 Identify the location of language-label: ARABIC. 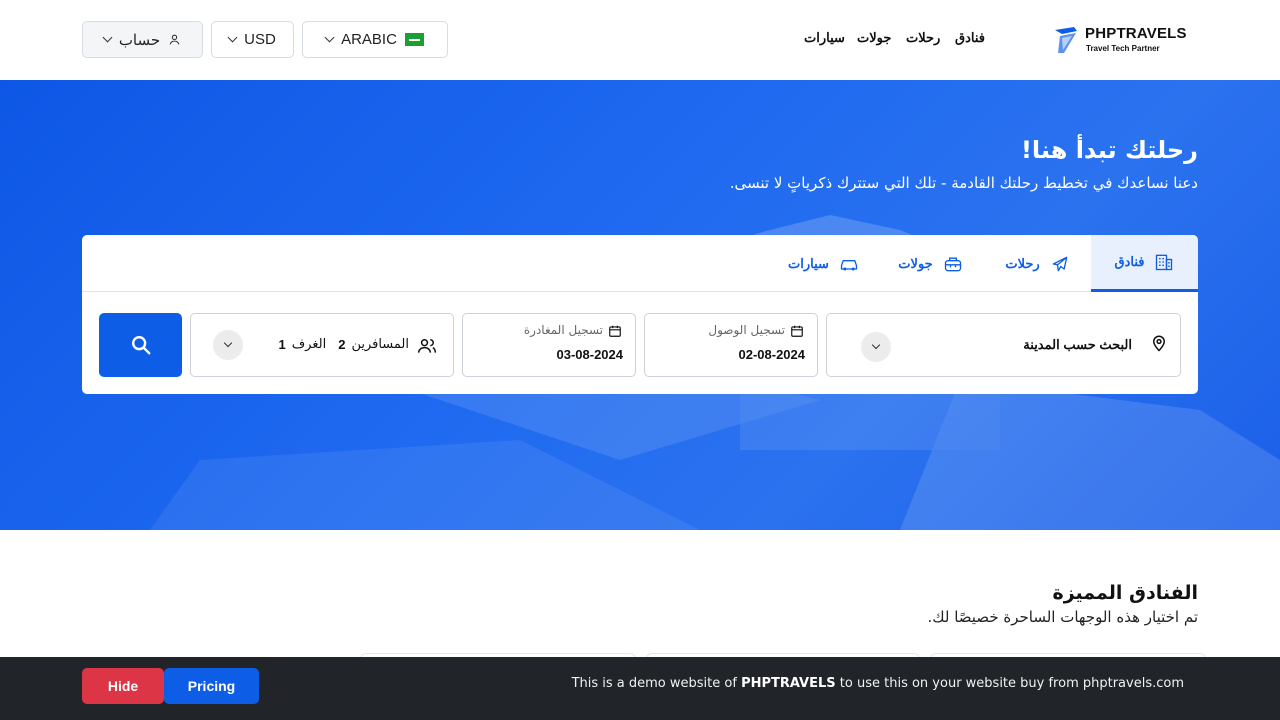
(369, 39).